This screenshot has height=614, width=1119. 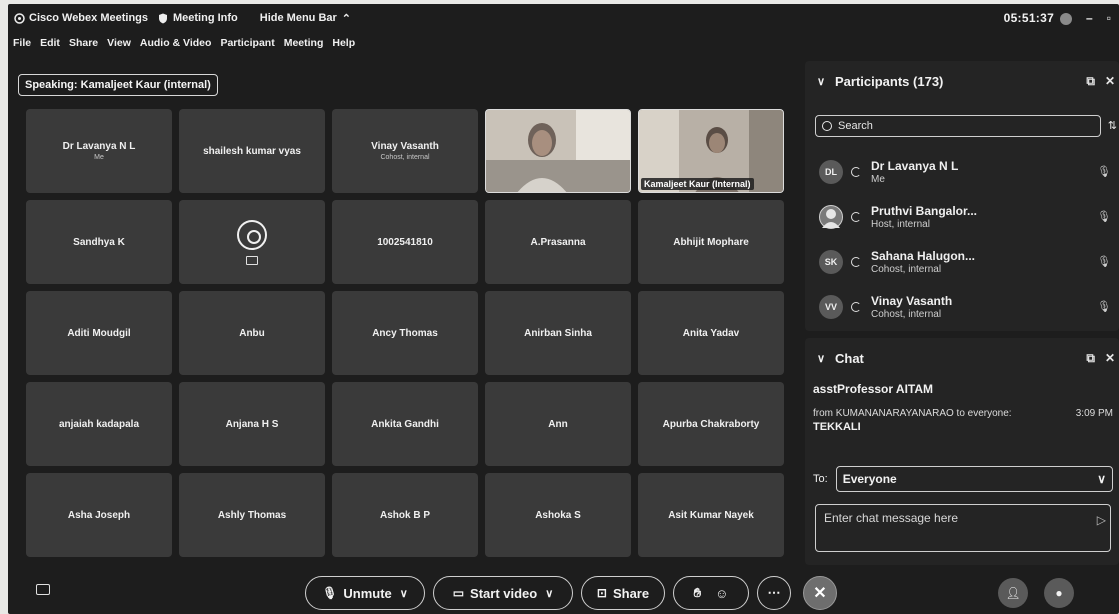 What do you see at coordinates (198, 18) in the screenshot?
I see `meeting-info-button: Meeting Info` at bounding box center [198, 18].